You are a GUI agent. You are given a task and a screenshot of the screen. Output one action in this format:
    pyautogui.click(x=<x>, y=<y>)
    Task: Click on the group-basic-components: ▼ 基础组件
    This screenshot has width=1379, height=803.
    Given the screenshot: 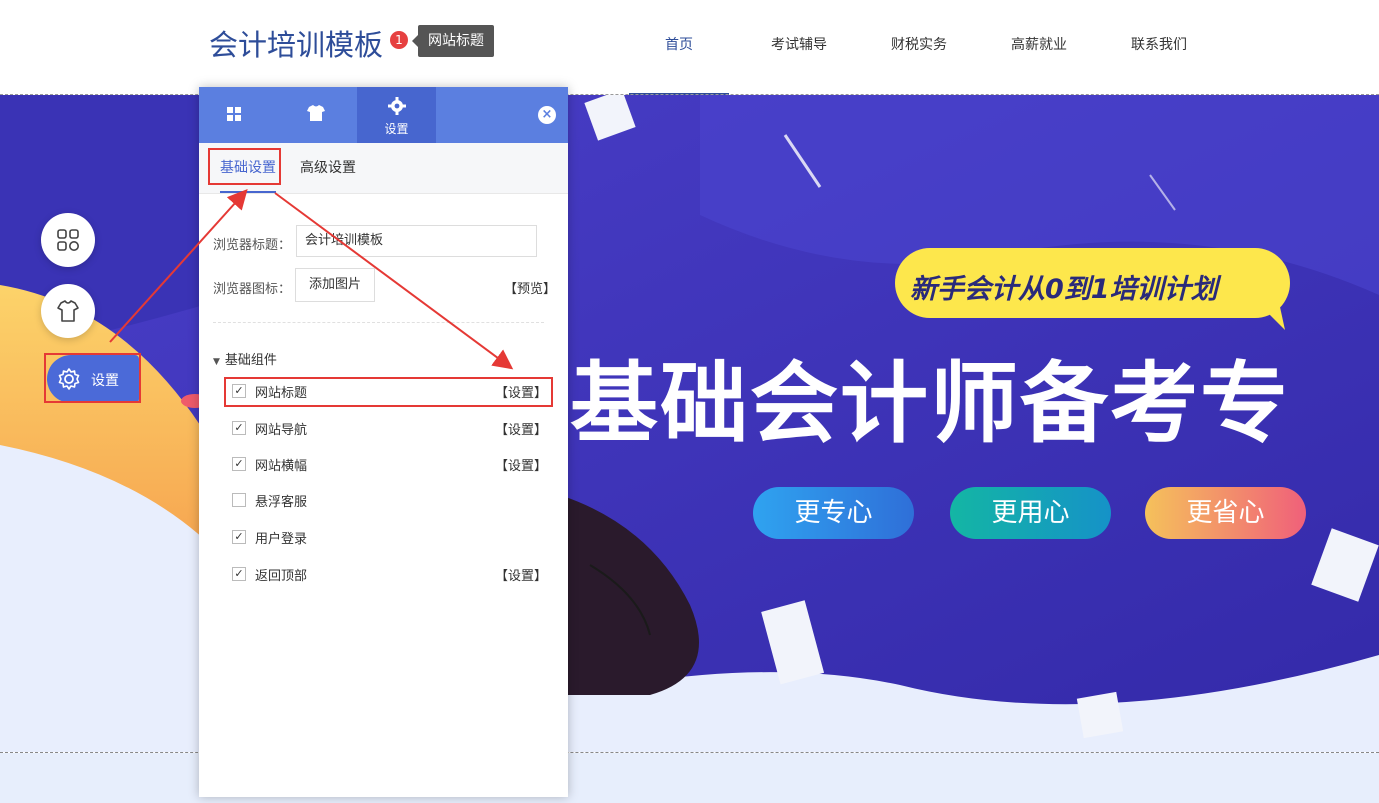 What is the action you would take?
    pyautogui.click(x=245, y=358)
    